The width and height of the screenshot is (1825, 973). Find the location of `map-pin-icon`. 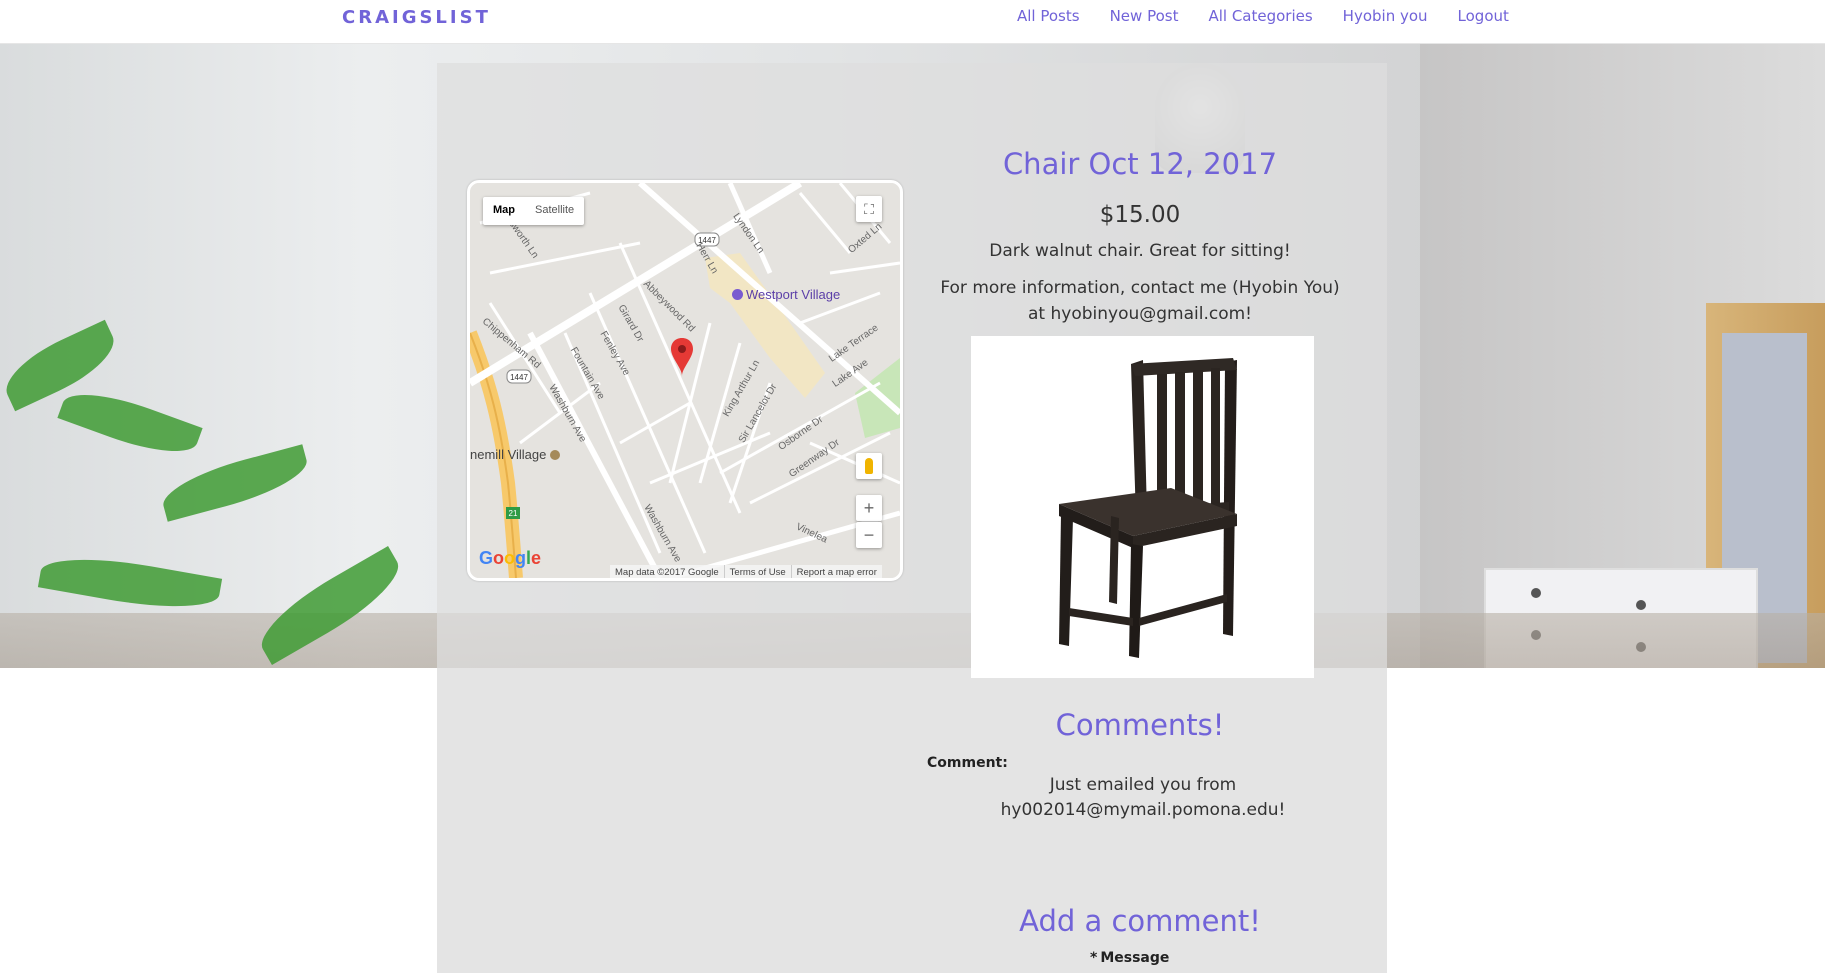

map-pin-icon is located at coordinates (682, 357).